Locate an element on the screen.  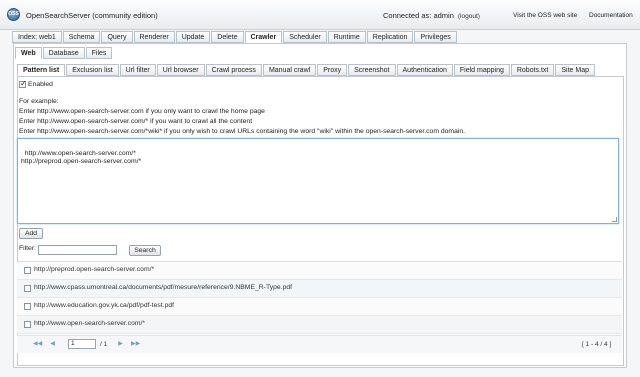
visit-site-link: Visit the OSS web site is located at coordinates (545, 15).